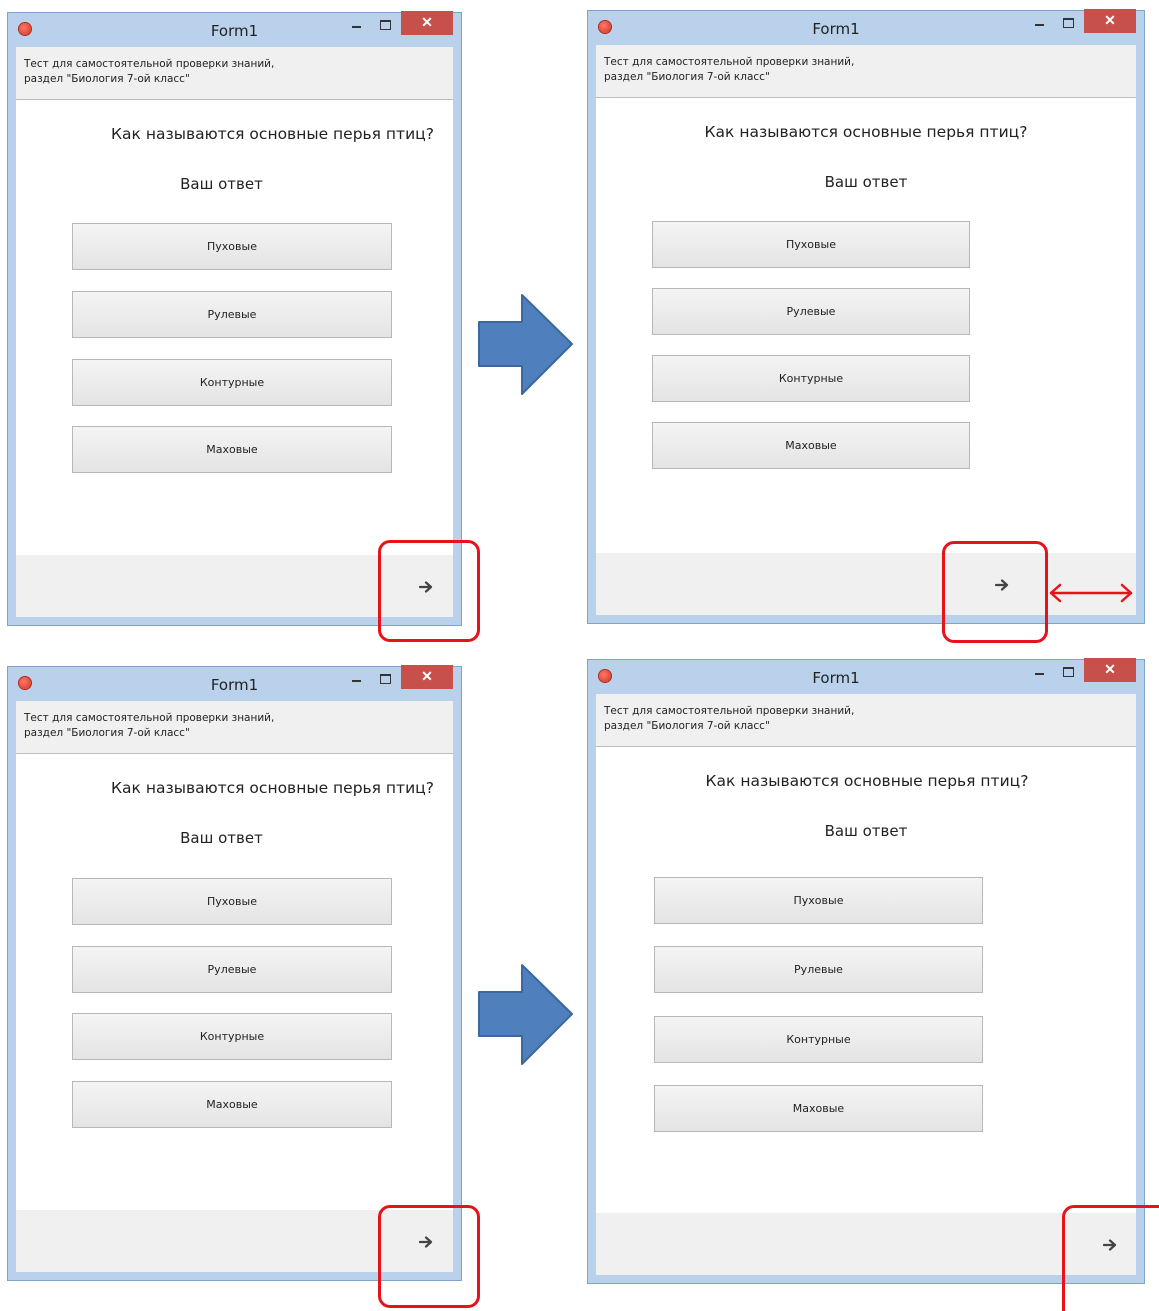 This screenshot has width=1159, height=1311. Describe the element at coordinates (1091, 593) in the screenshot. I see `double-headed-arrow-icon` at that location.